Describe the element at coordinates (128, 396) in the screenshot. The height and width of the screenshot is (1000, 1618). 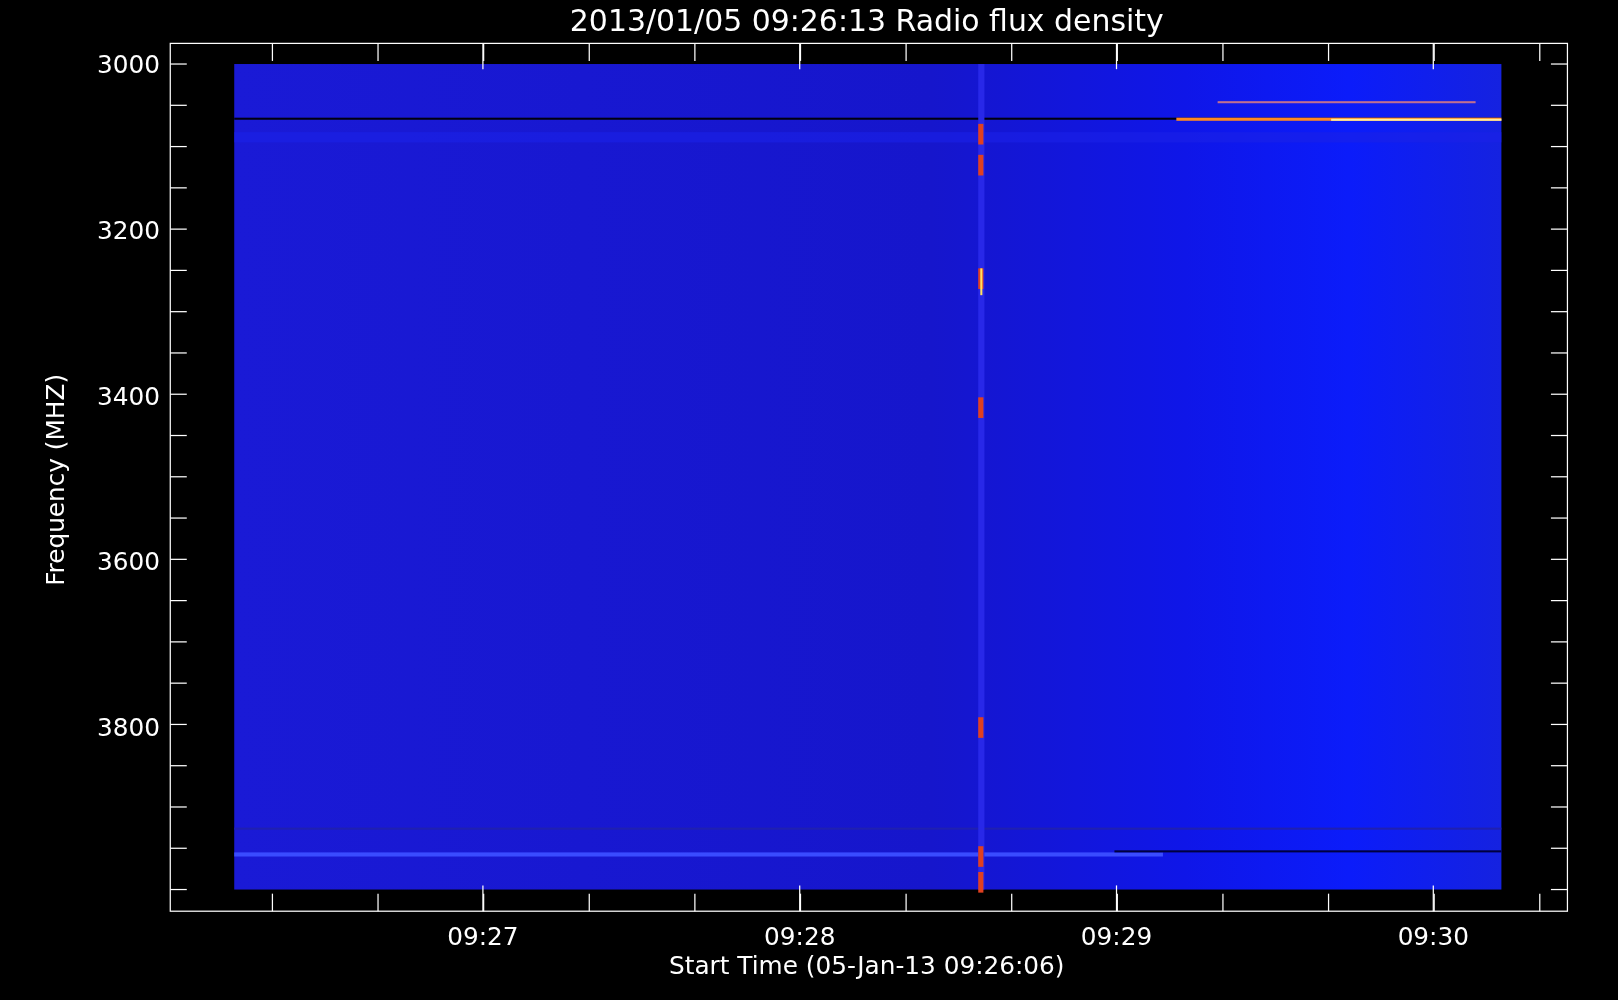
I see `y-tick-label: 3400` at that location.